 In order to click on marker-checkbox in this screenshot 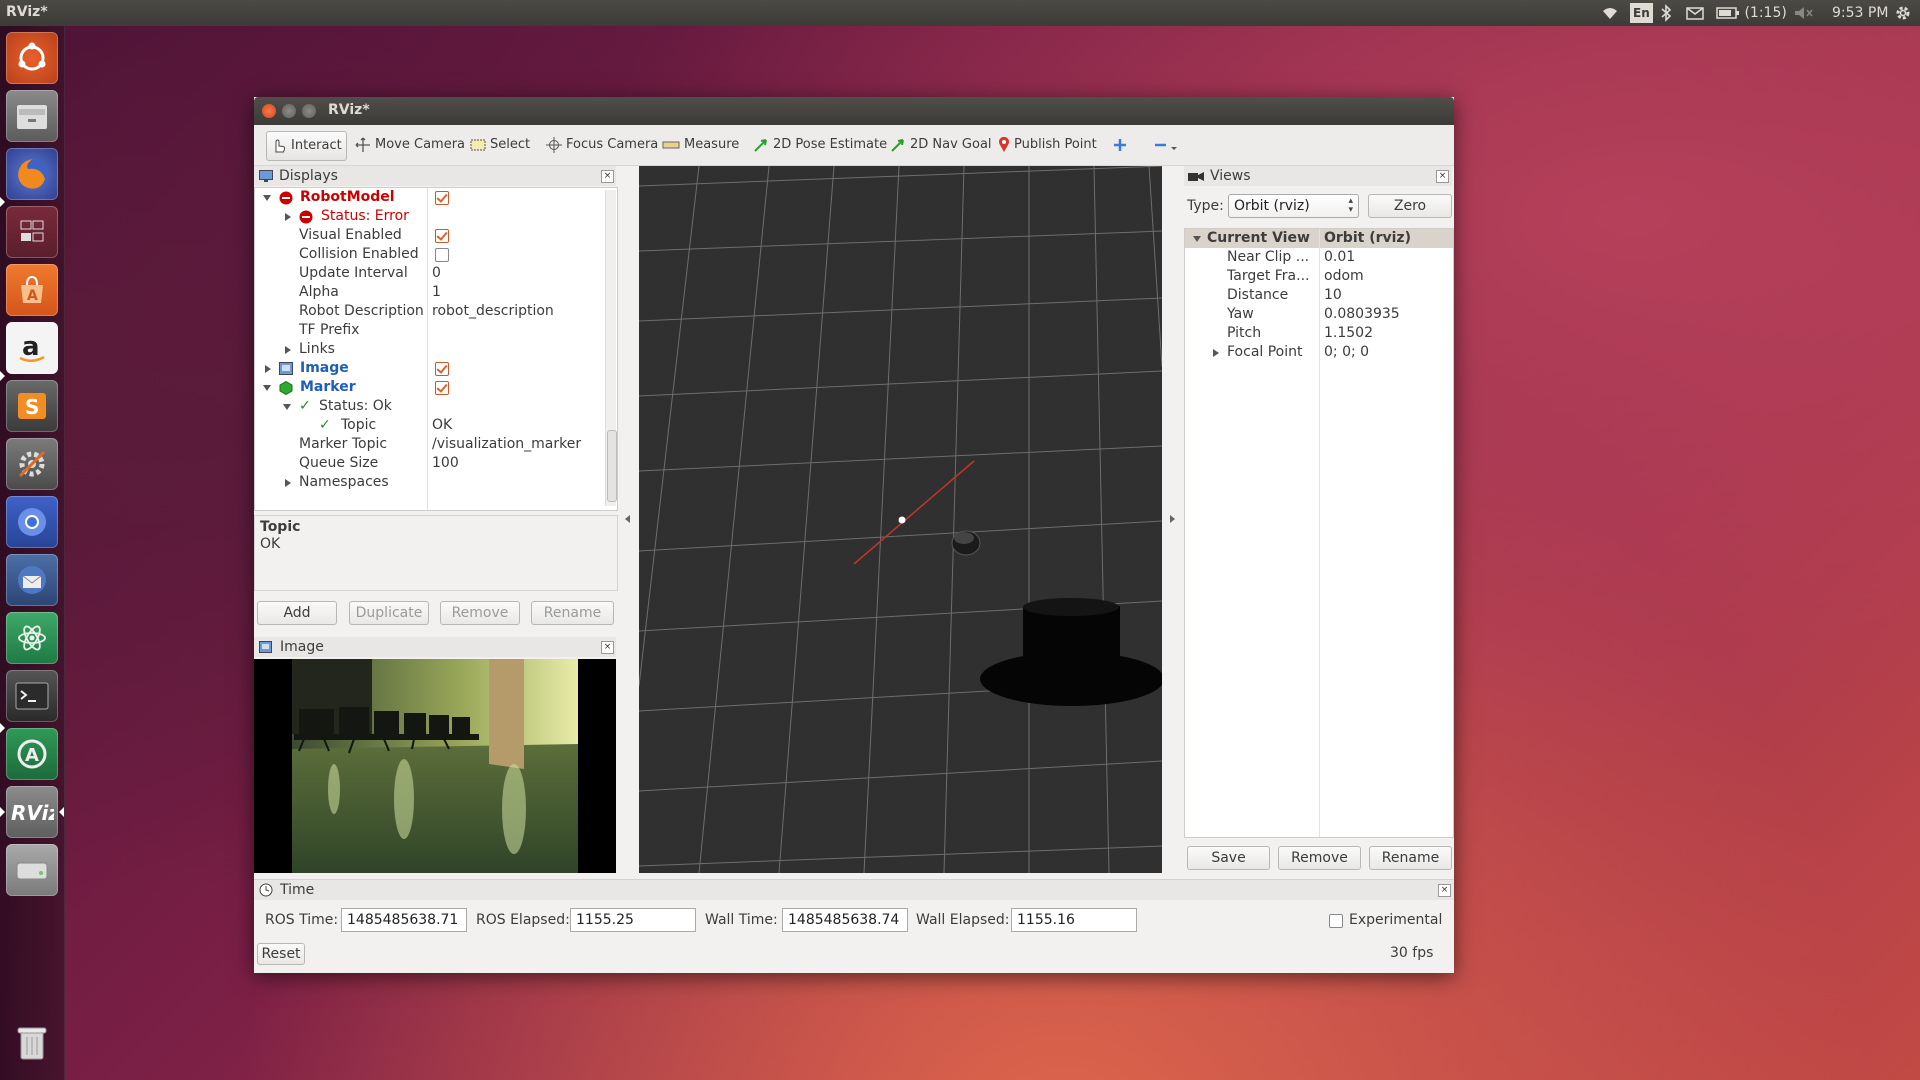, I will do `click(442, 388)`.